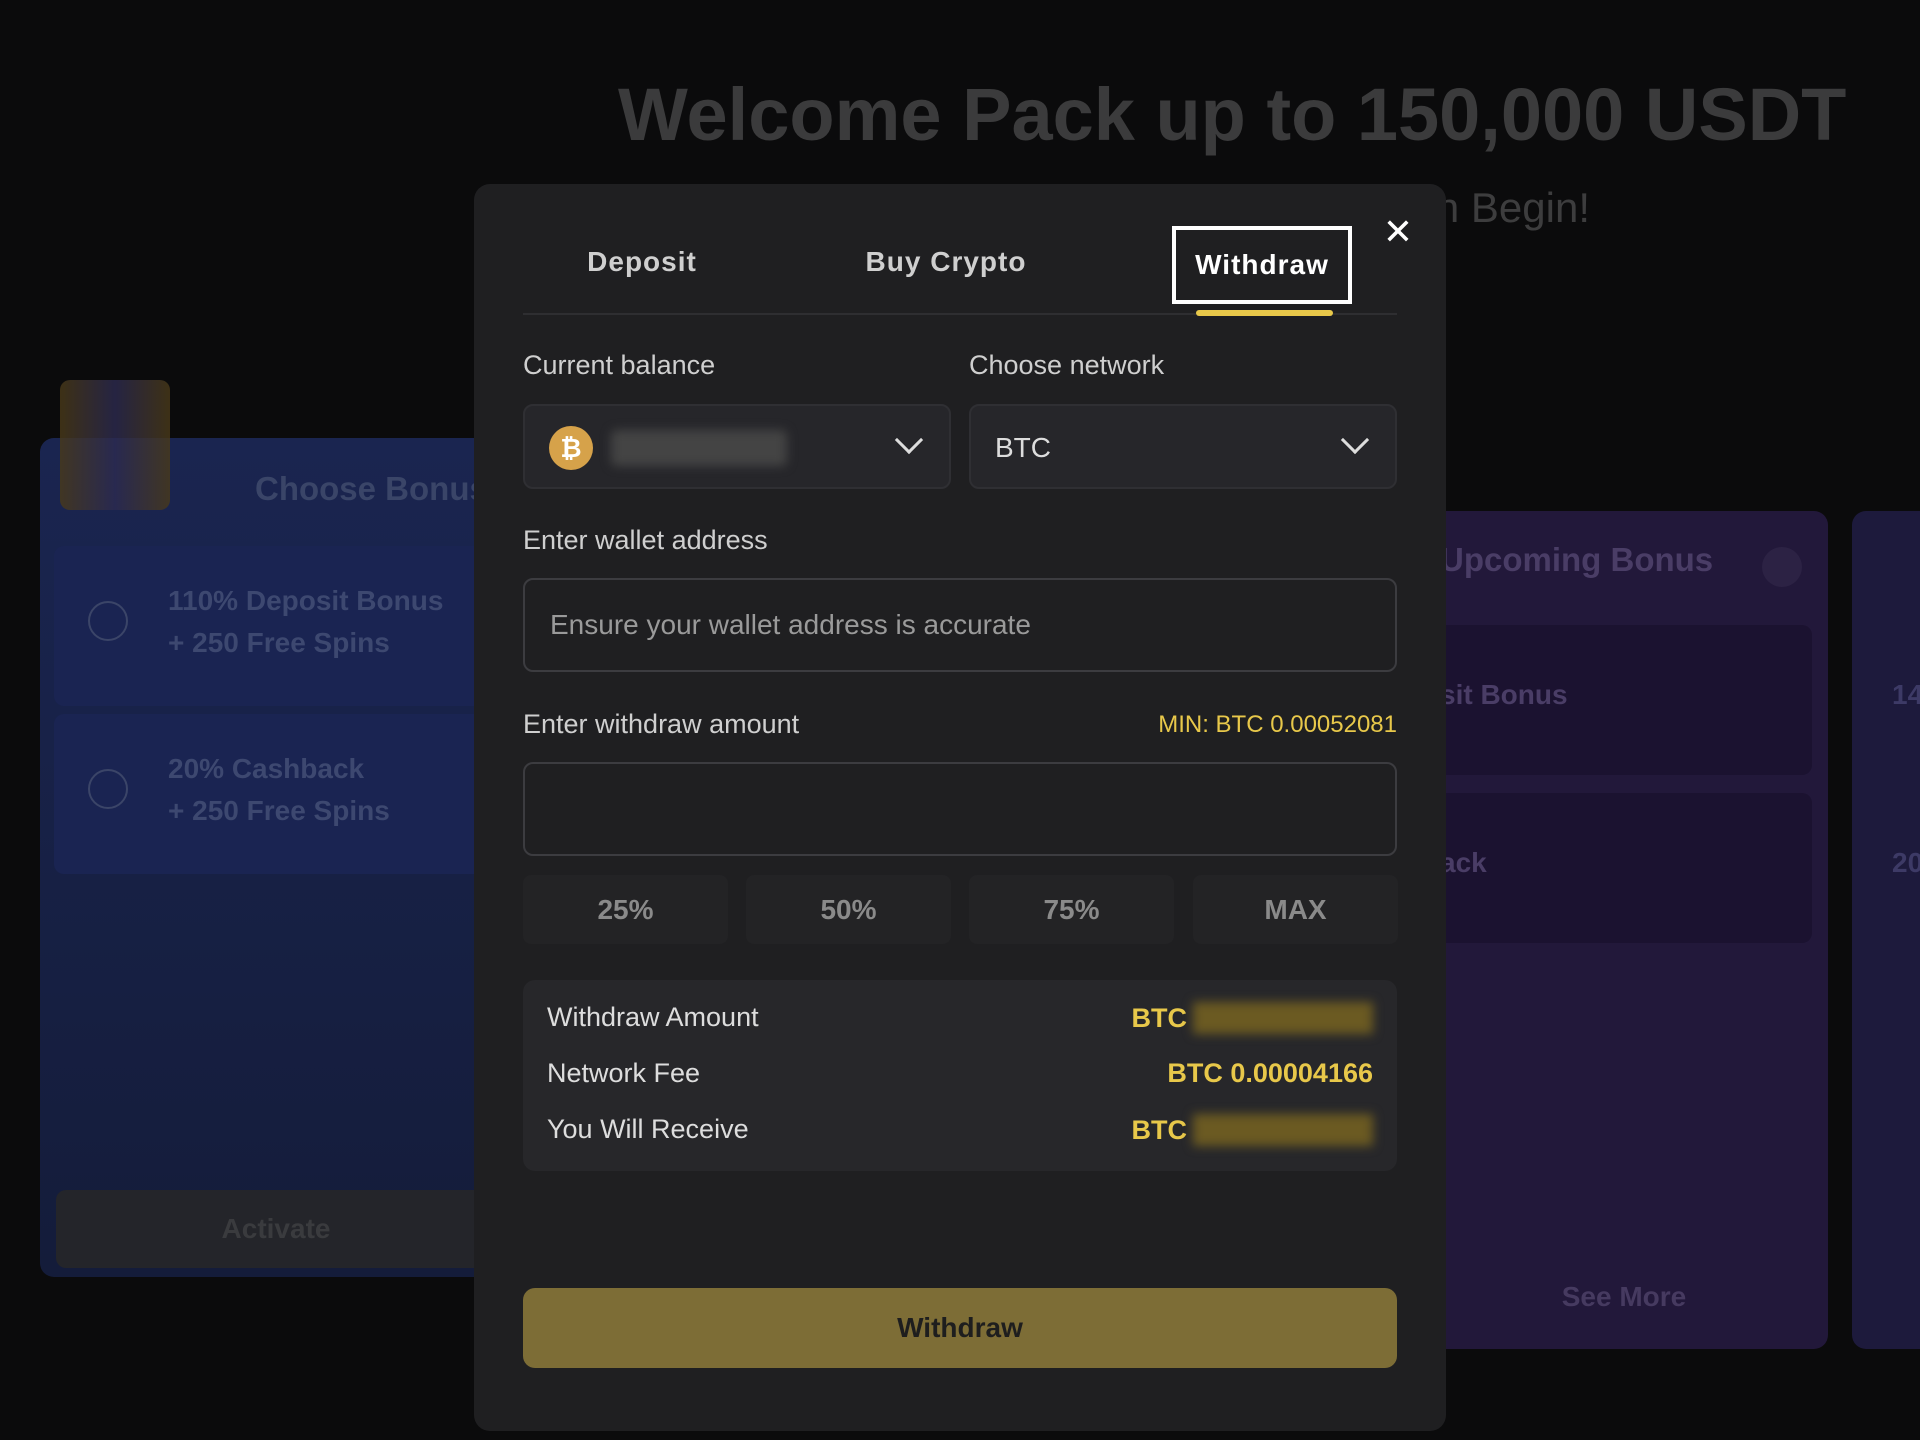 This screenshot has width=1920, height=1440. Describe the element at coordinates (1906, 862) in the screenshot. I see `card-text: 20` at that location.